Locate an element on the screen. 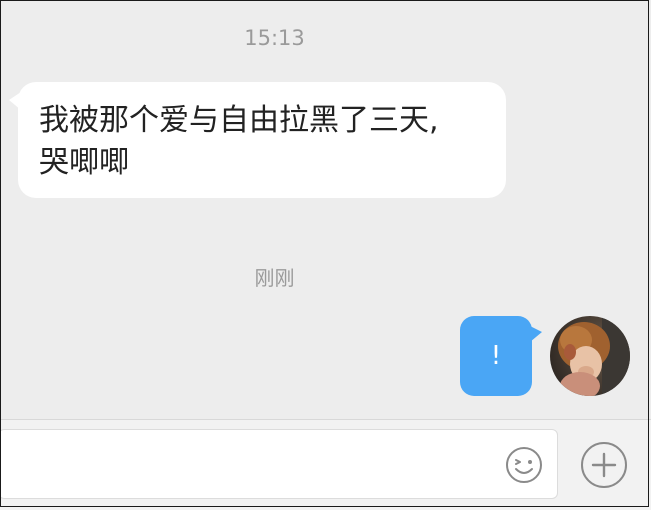  incoming-message-line-2: 哭唧唧 is located at coordinates (84, 162).